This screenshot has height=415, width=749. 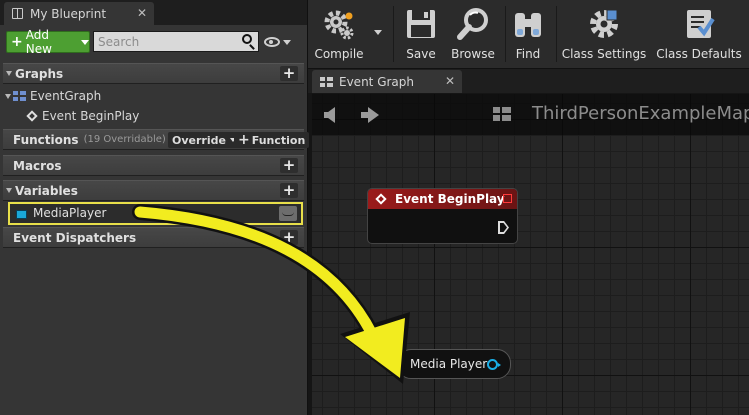 What do you see at coordinates (289, 165) in the screenshot?
I see `add-macro-button: +` at bounding box center [289, 165].